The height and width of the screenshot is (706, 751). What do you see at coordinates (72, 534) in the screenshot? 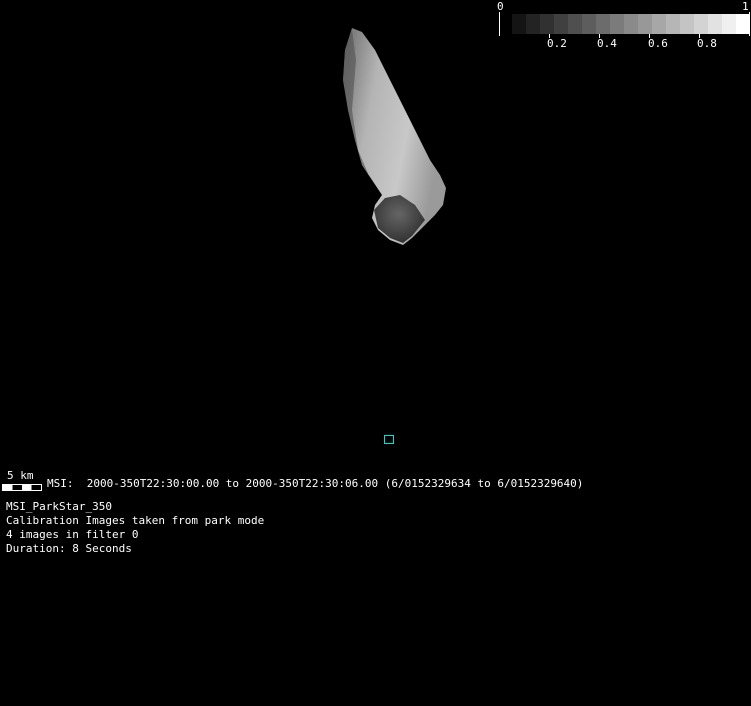
I see `observation-image-count: 4 images in filter 0` at bounding box center [72, 534].